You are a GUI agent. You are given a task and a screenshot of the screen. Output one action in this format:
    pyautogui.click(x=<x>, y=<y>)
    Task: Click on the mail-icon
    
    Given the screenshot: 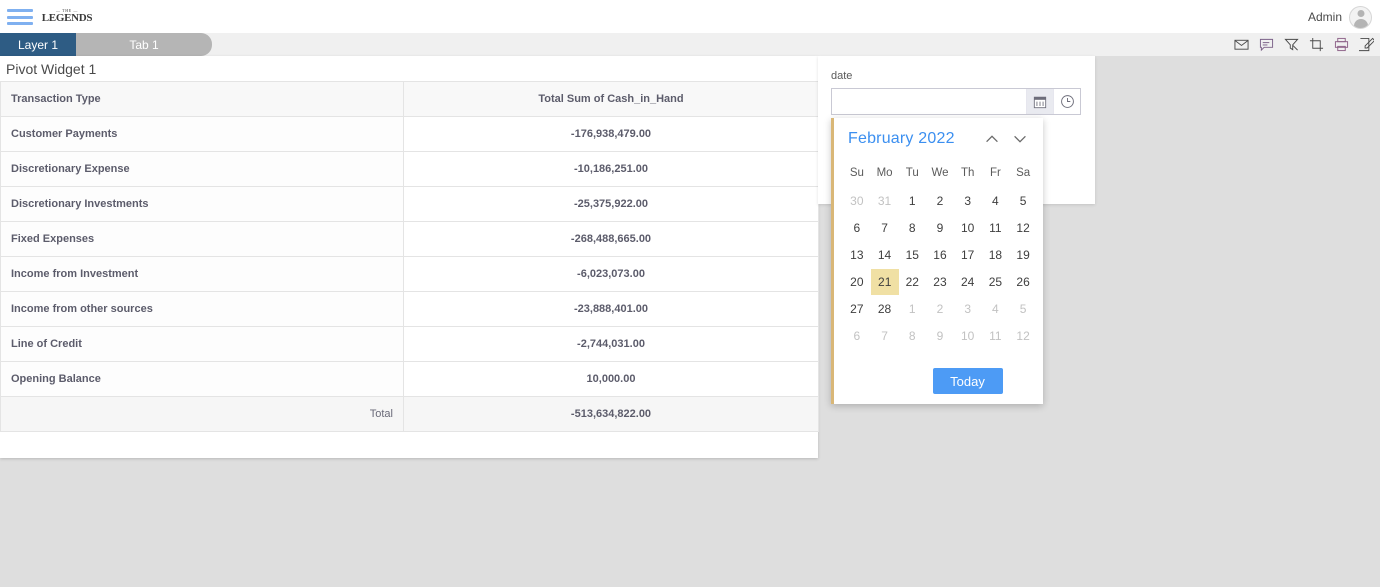 What is the action you would take?
    pyautogui.click(x=1241, y=44)
    